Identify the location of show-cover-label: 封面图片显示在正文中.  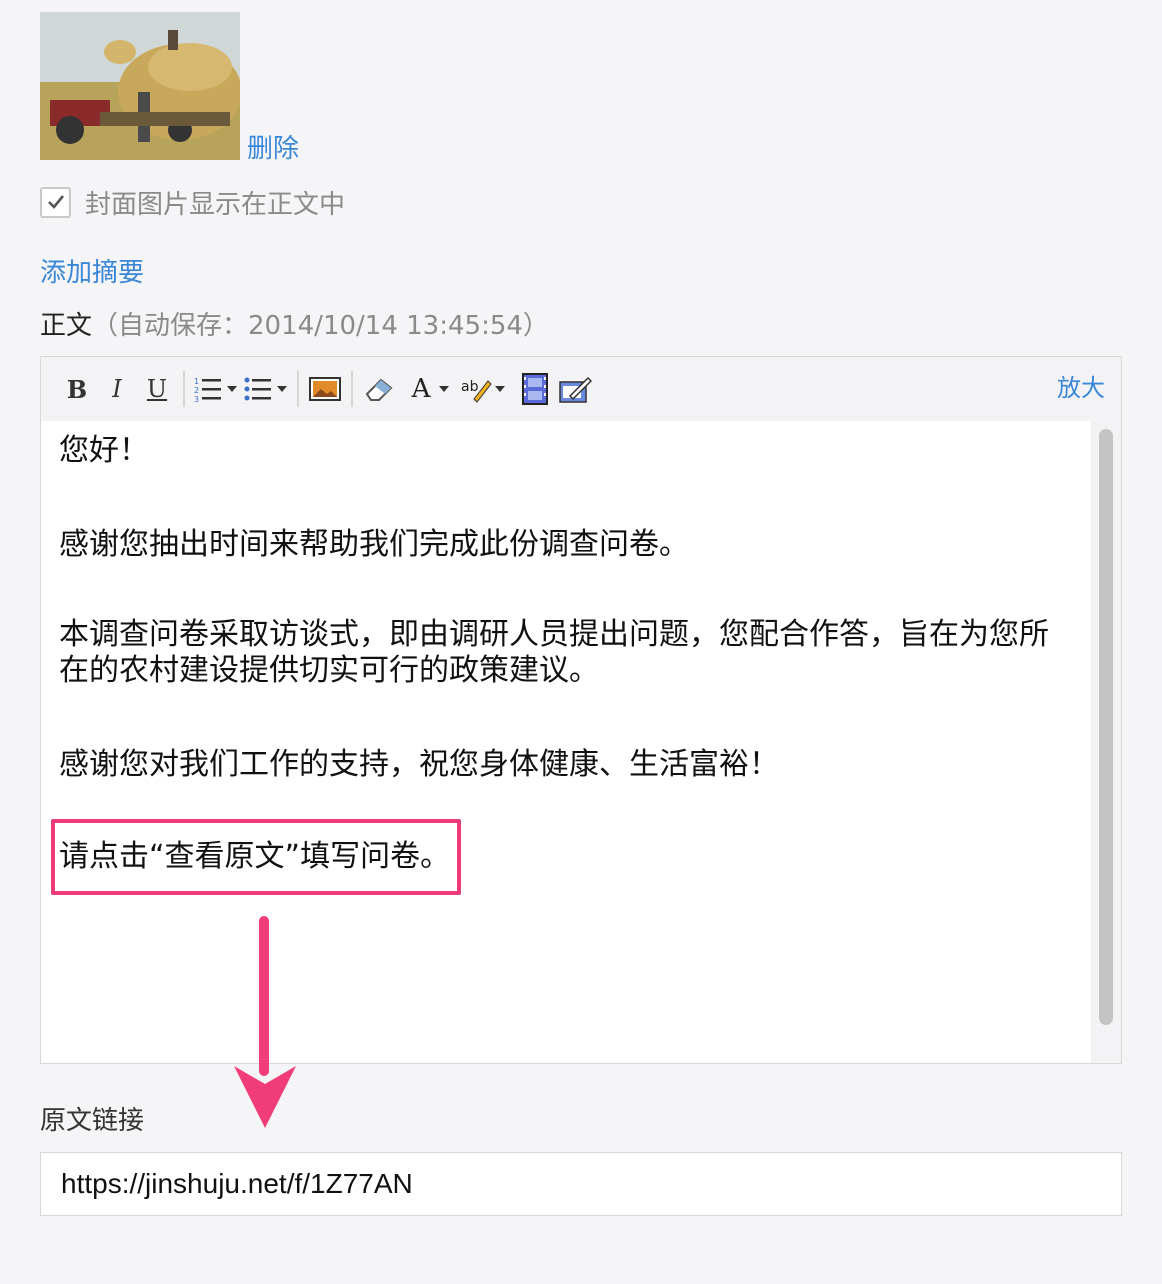
(215, 204).